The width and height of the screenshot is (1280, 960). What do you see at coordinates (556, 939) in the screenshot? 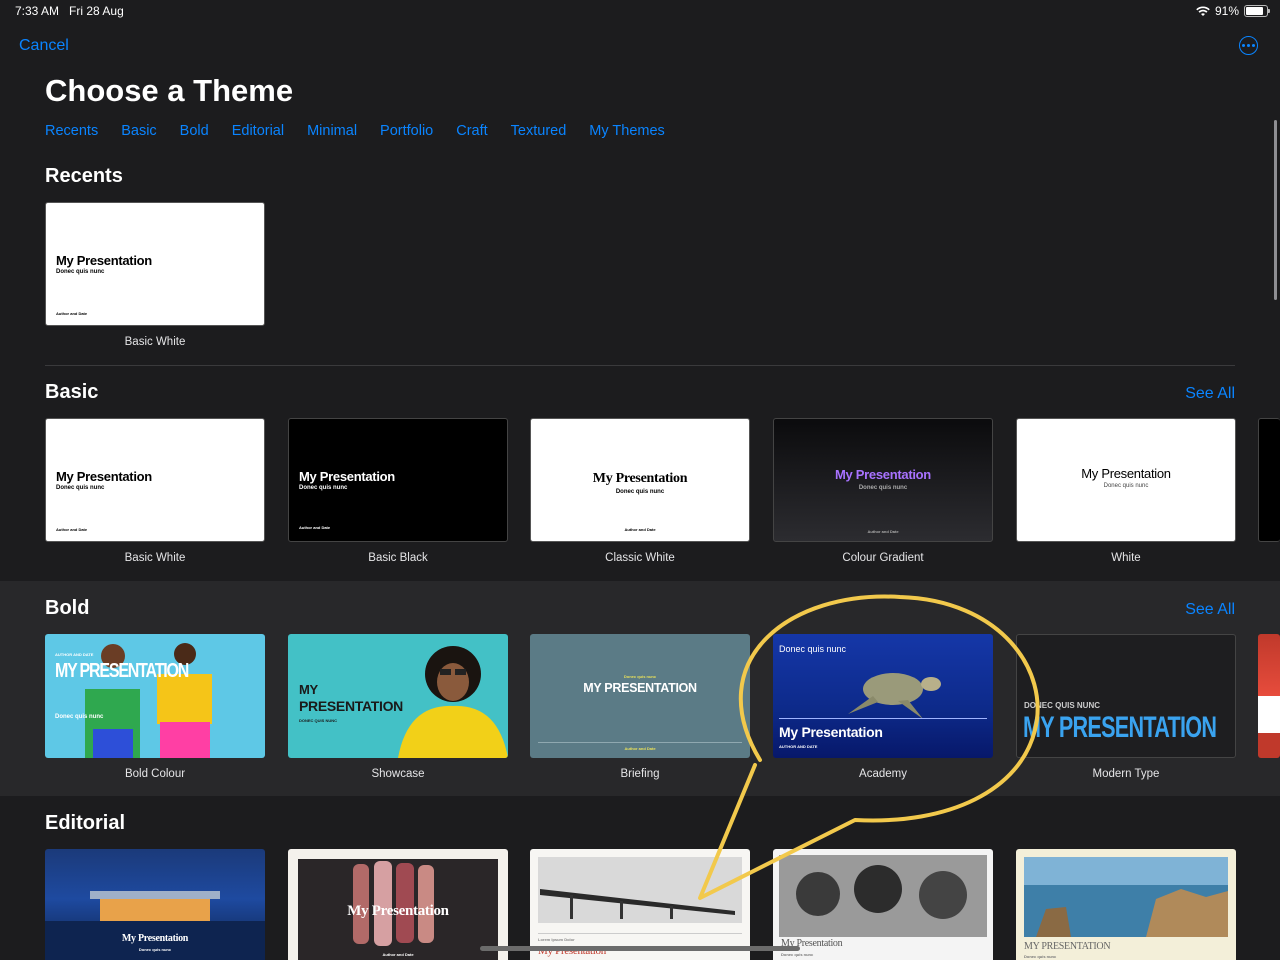
I see `thumb-caption-text: Lorem Ipsum Dolor` at bounding box center [556, 939].